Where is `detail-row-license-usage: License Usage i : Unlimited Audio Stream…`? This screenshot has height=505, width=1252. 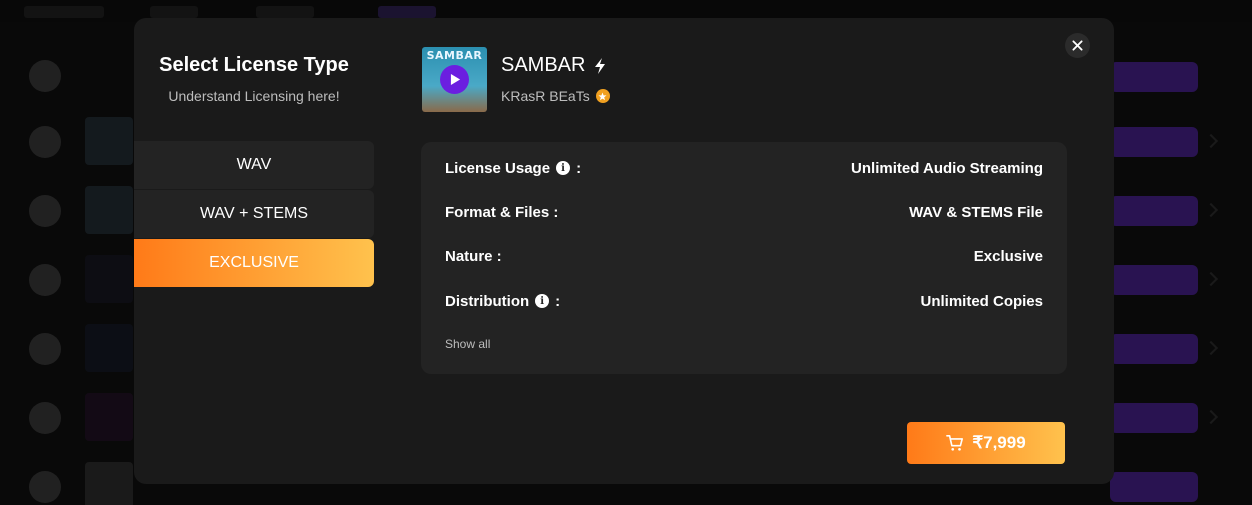
detail-row-license-usage: License Usage i : Unlimited Audio Stream… is located at coordinates (744, 168).